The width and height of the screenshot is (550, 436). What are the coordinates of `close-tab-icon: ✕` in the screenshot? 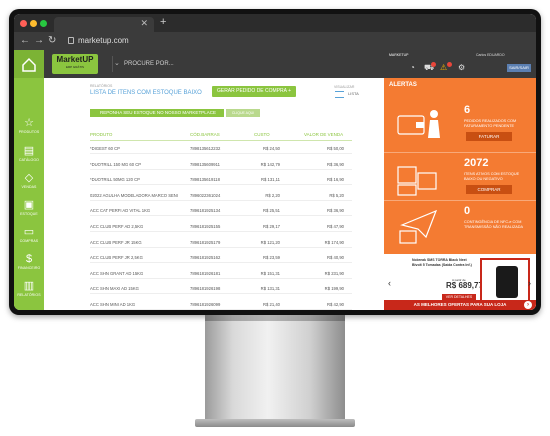 It's located at (144, 23).